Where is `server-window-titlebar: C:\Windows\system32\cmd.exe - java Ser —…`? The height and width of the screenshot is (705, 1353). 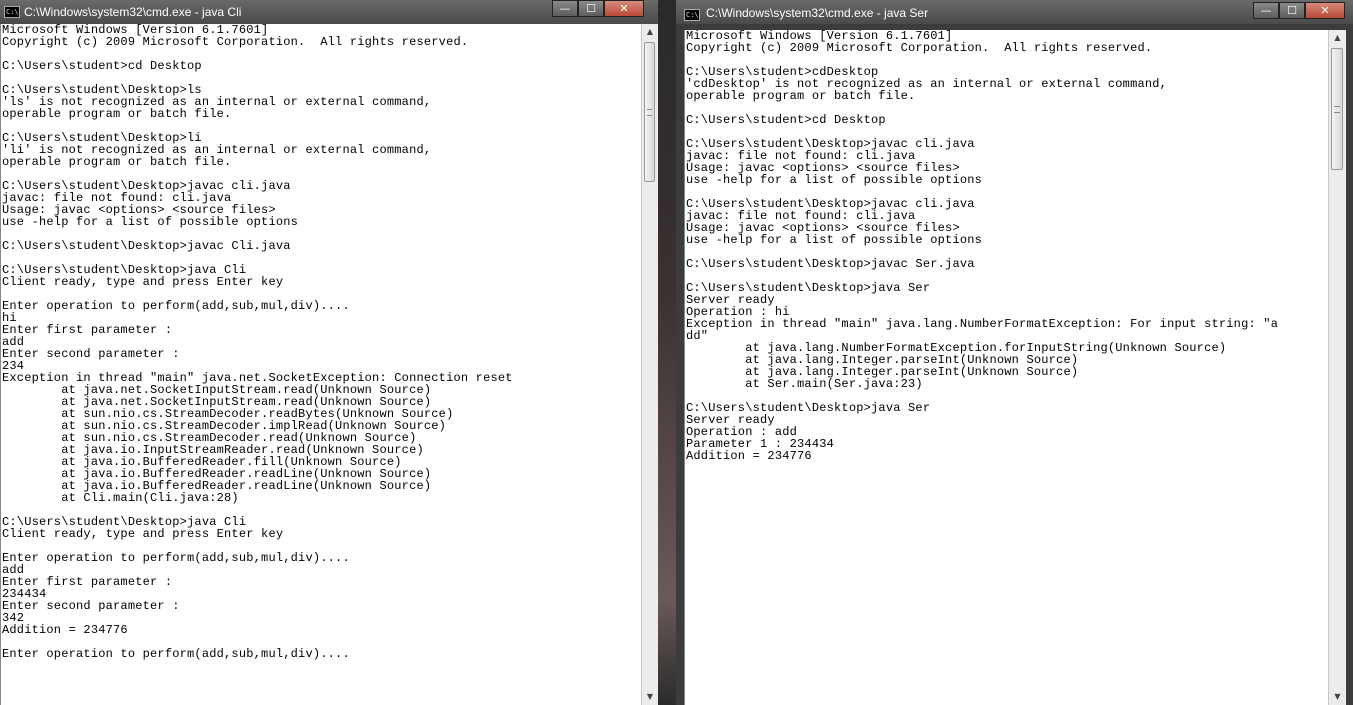
server-window-titlebar: C:\Windows\system32\cmd.exe - java Ser —… is located at coordinates (1014, 13).